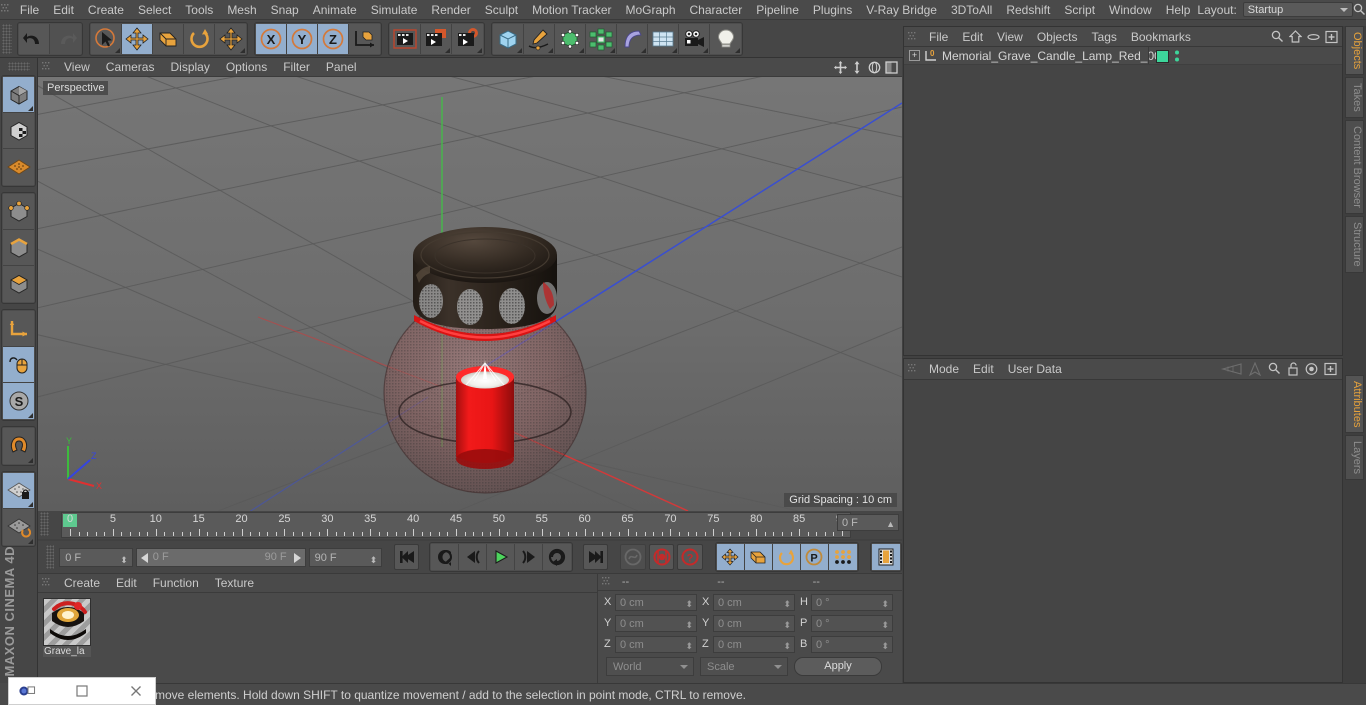 This screenshot has width=1366, height=705. I want to click on menu-pipeline: Pipeline, so click(777, 10).